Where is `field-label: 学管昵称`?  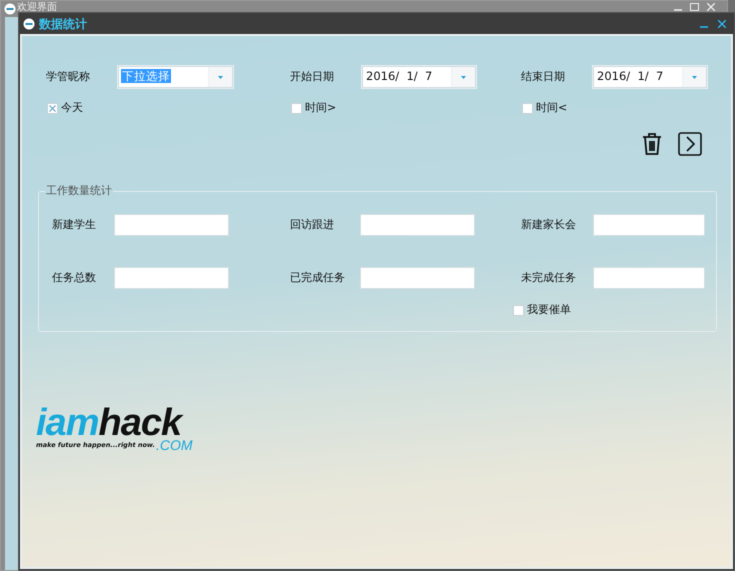 field-label: 学管昵称 is located at coordinates (68, 76).